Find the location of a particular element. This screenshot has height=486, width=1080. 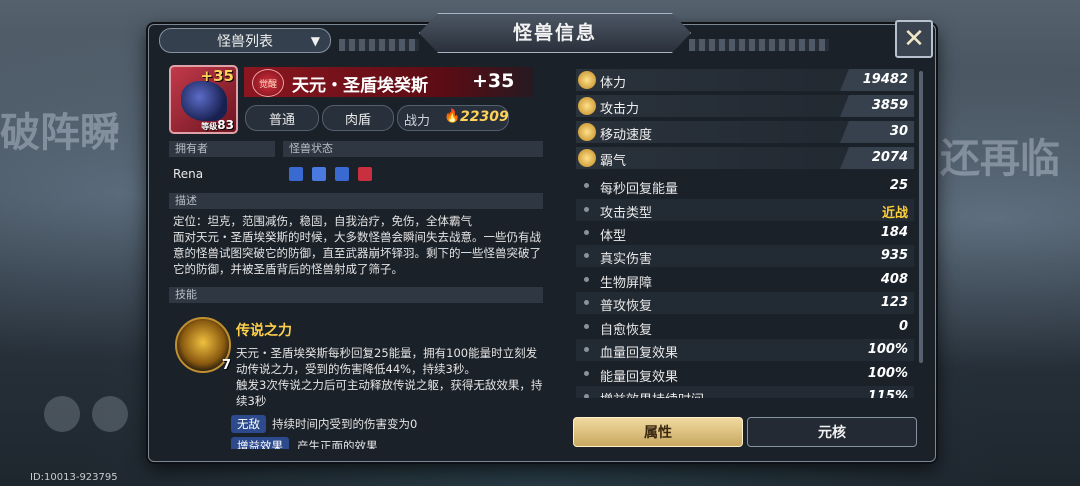

tab-core: 元核 is located at coordinates (832, 432).